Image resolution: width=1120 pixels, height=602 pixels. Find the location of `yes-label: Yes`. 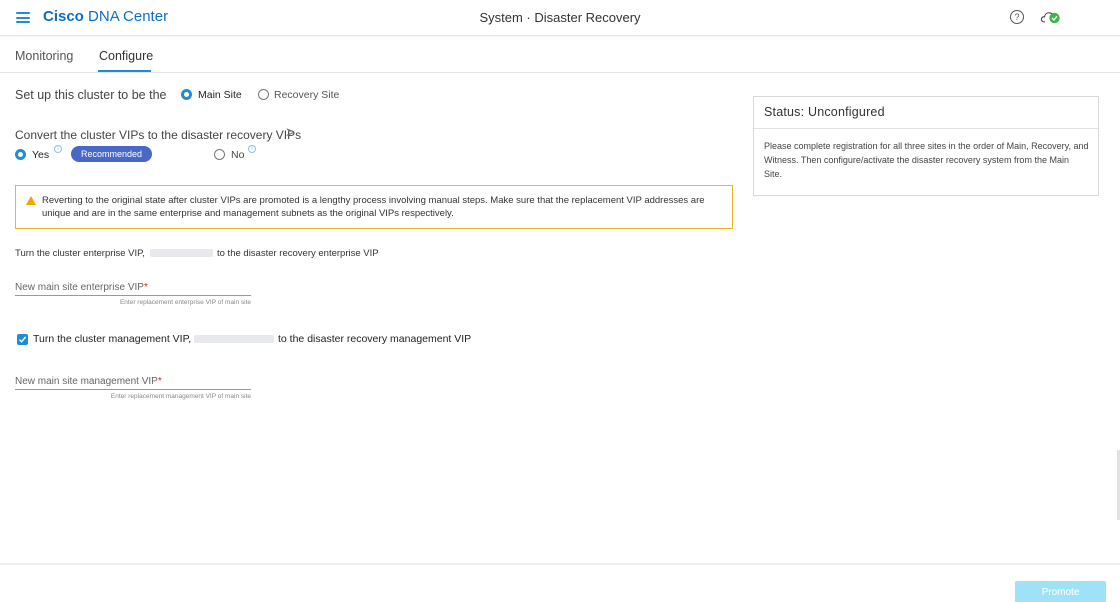

yes-label: Yes is located at coordinates (40, 155).